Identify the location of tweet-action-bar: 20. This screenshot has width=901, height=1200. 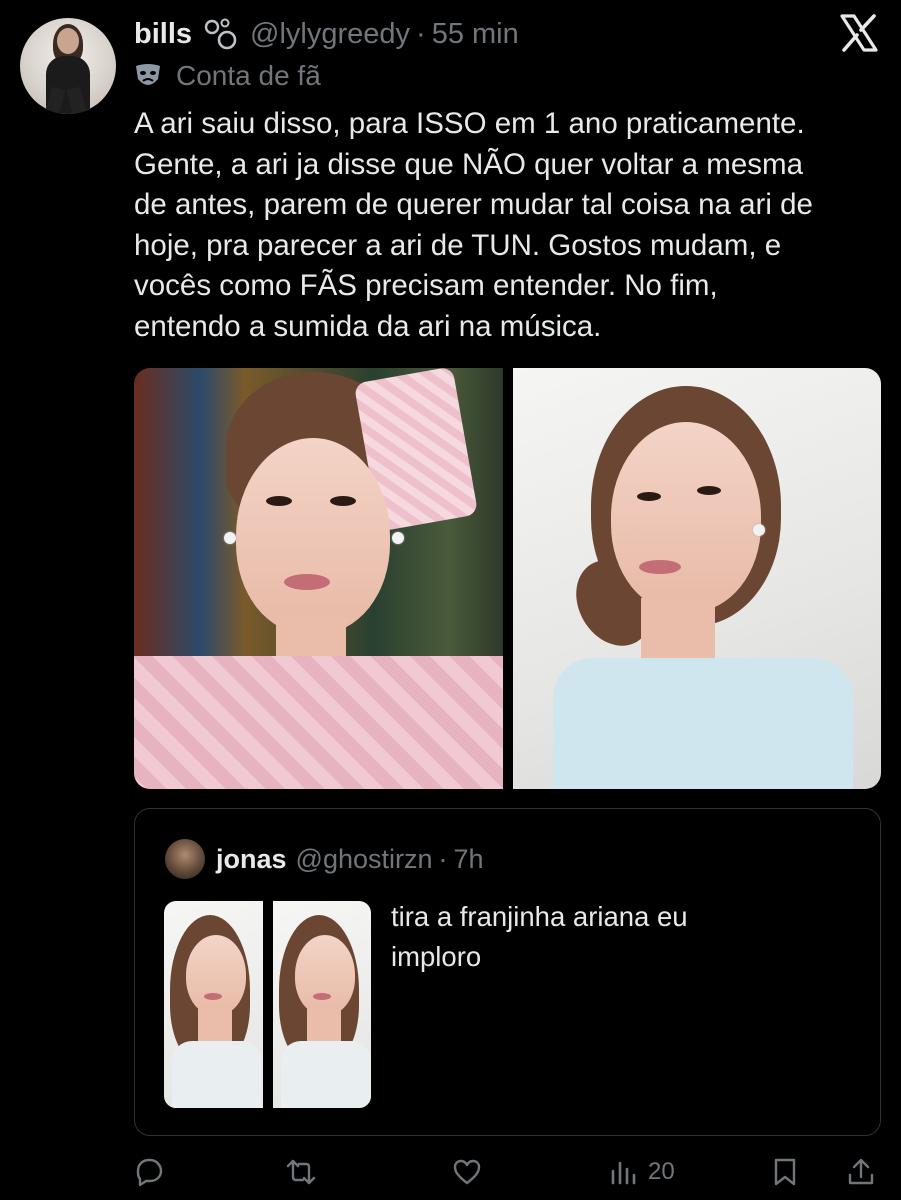
(507, 1172).